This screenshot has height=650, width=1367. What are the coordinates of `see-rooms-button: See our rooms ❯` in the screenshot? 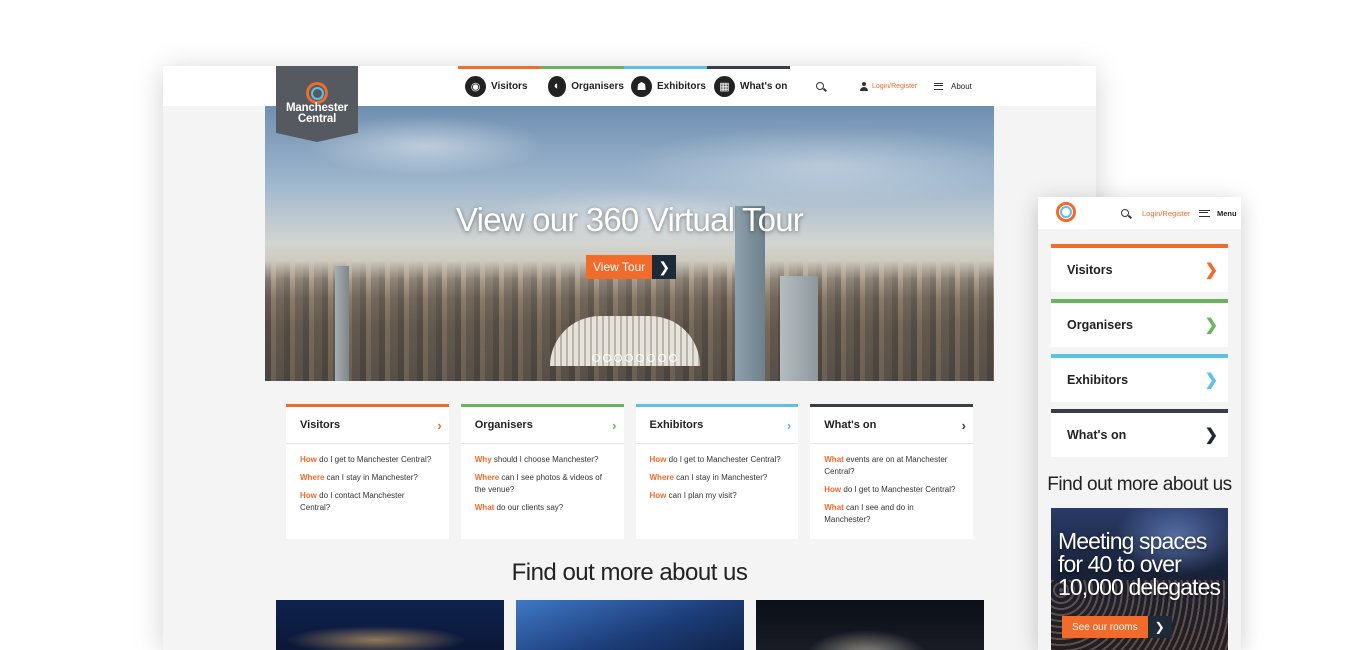 It's located at (1117, 627).